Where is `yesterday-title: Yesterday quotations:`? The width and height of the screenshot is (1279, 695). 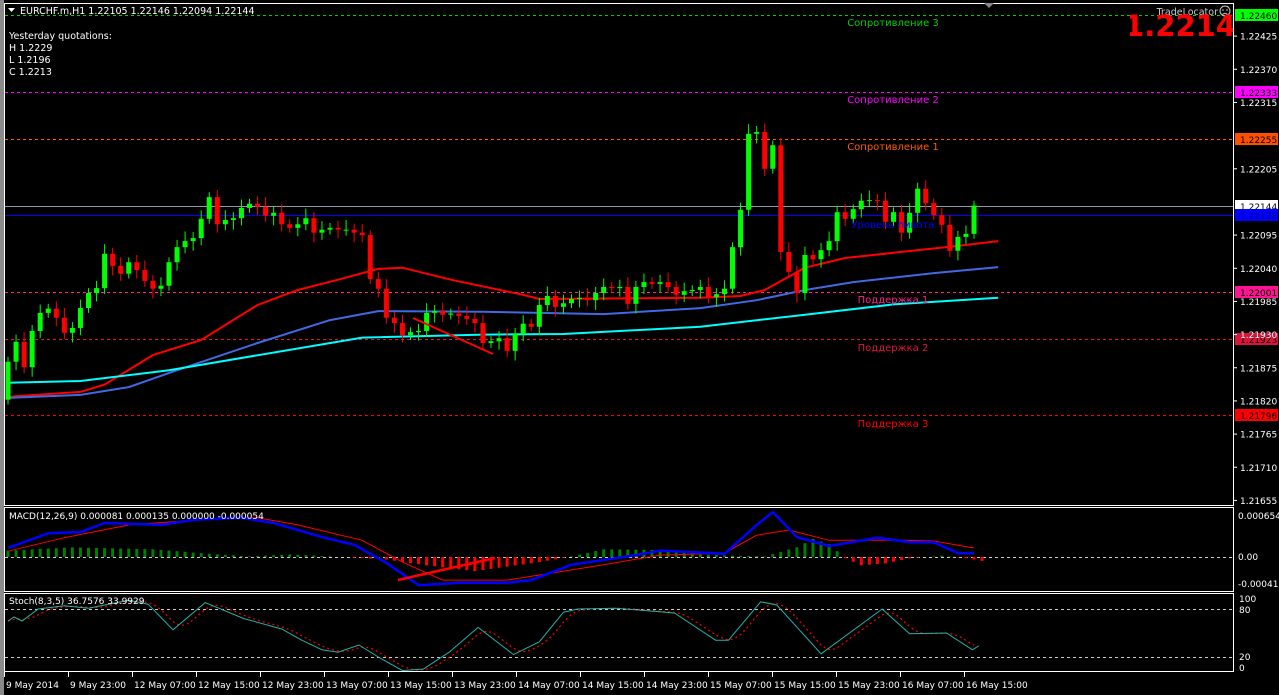 yesterday-title: Yesterday quotations: is located at coordinates (60, 36).